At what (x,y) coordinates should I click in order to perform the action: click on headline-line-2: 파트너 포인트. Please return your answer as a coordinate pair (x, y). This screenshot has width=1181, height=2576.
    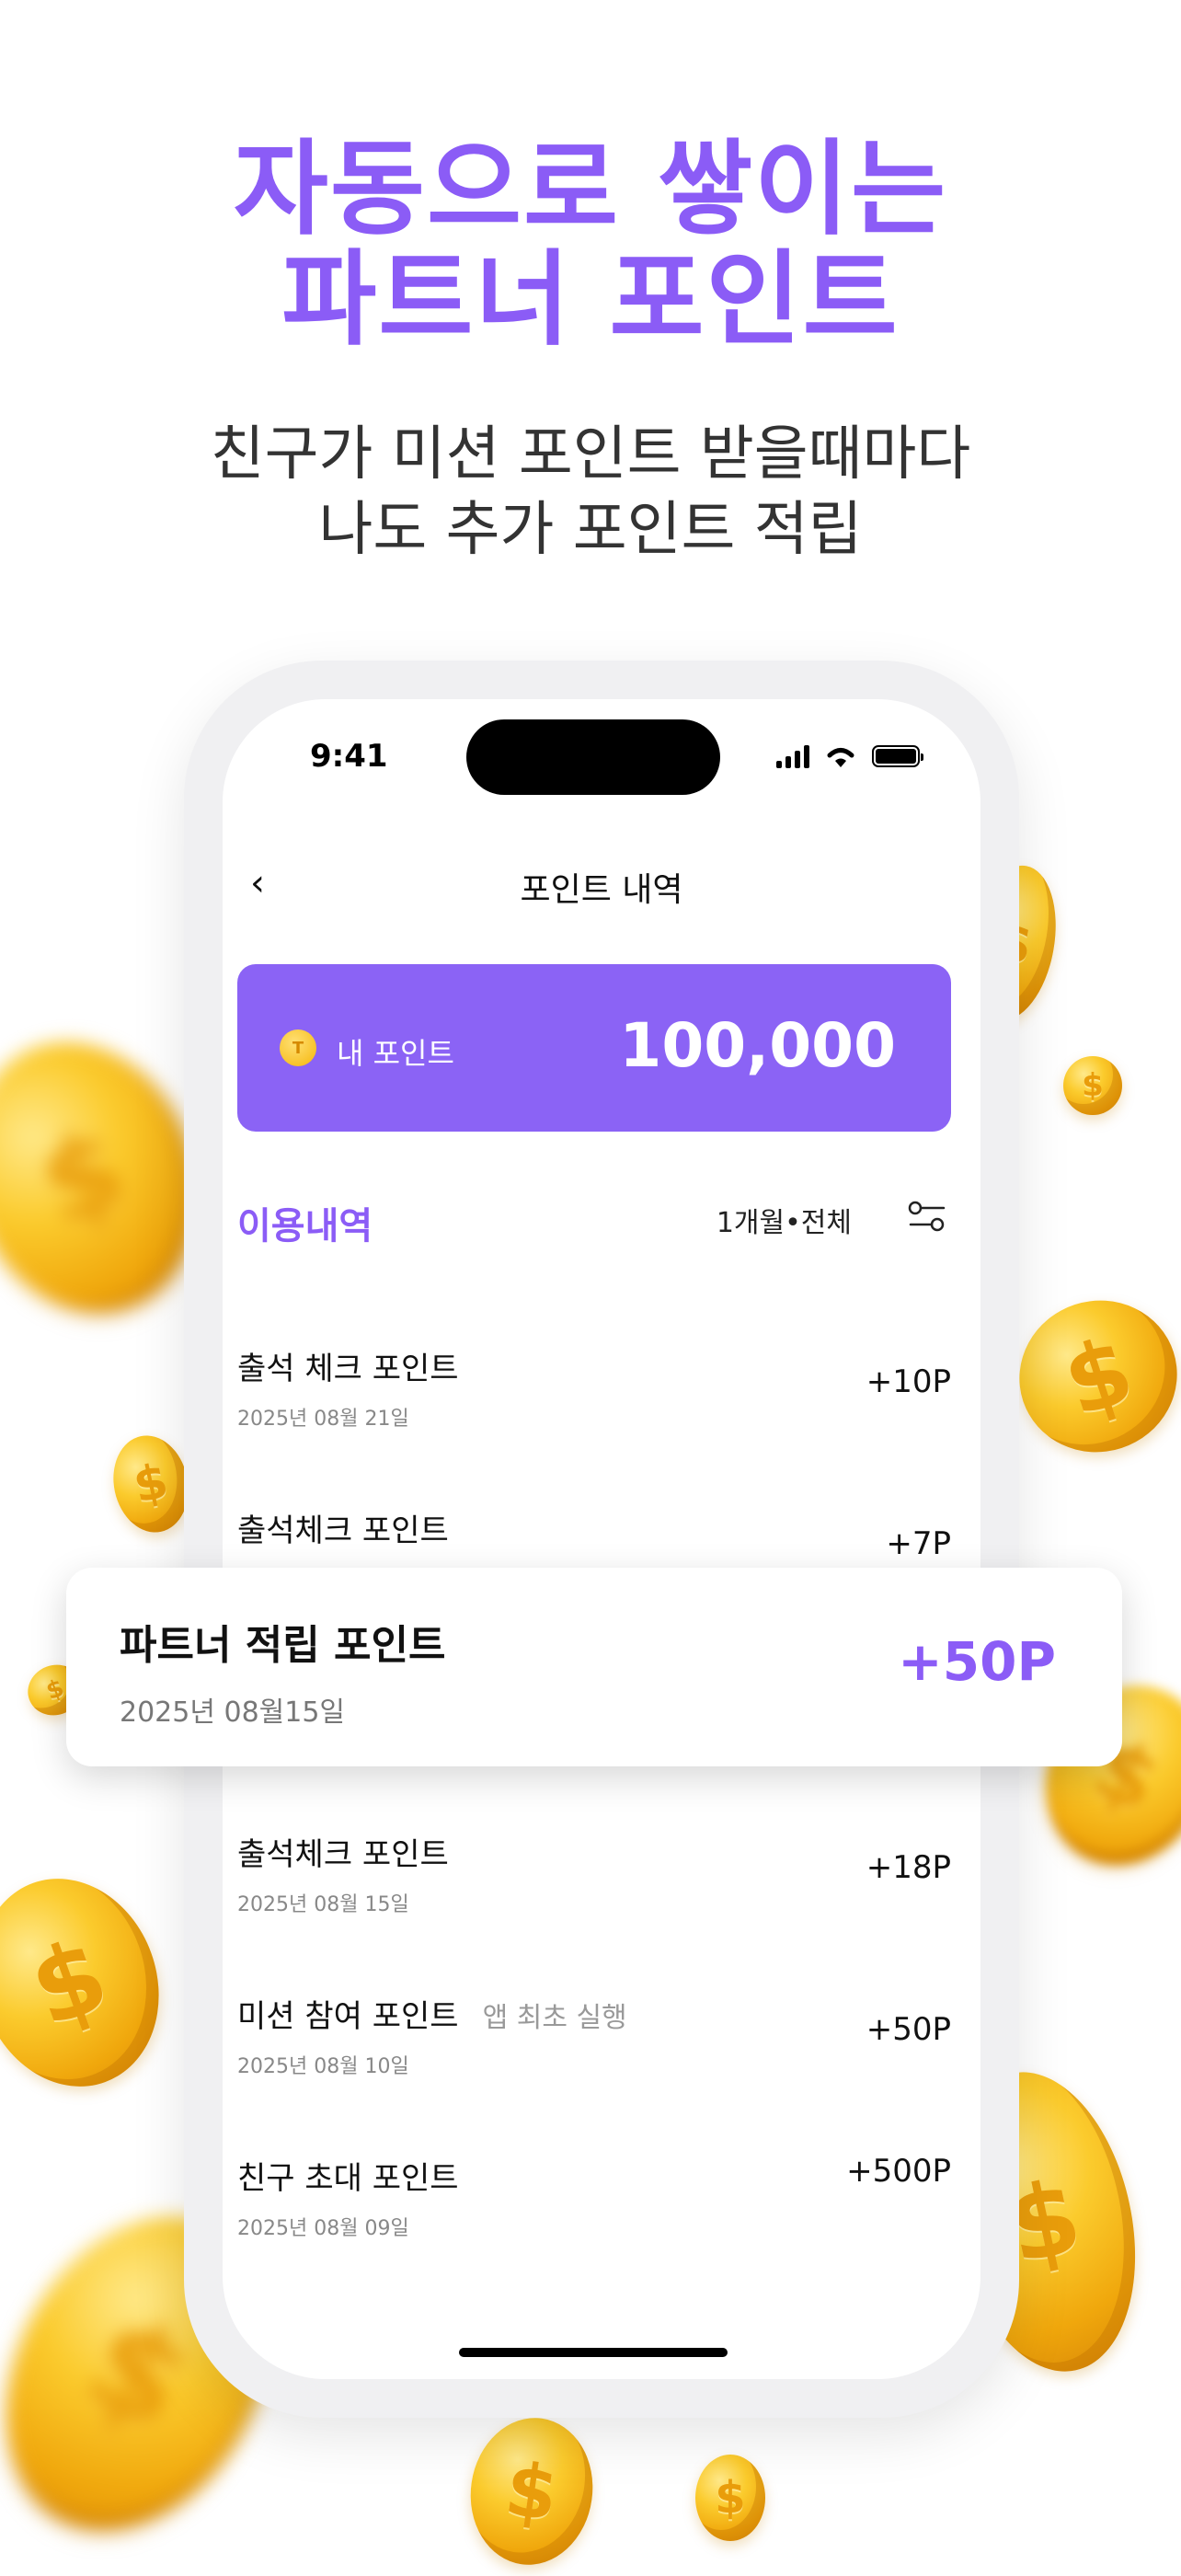
    Looking at the image, I should click on (590, 300).